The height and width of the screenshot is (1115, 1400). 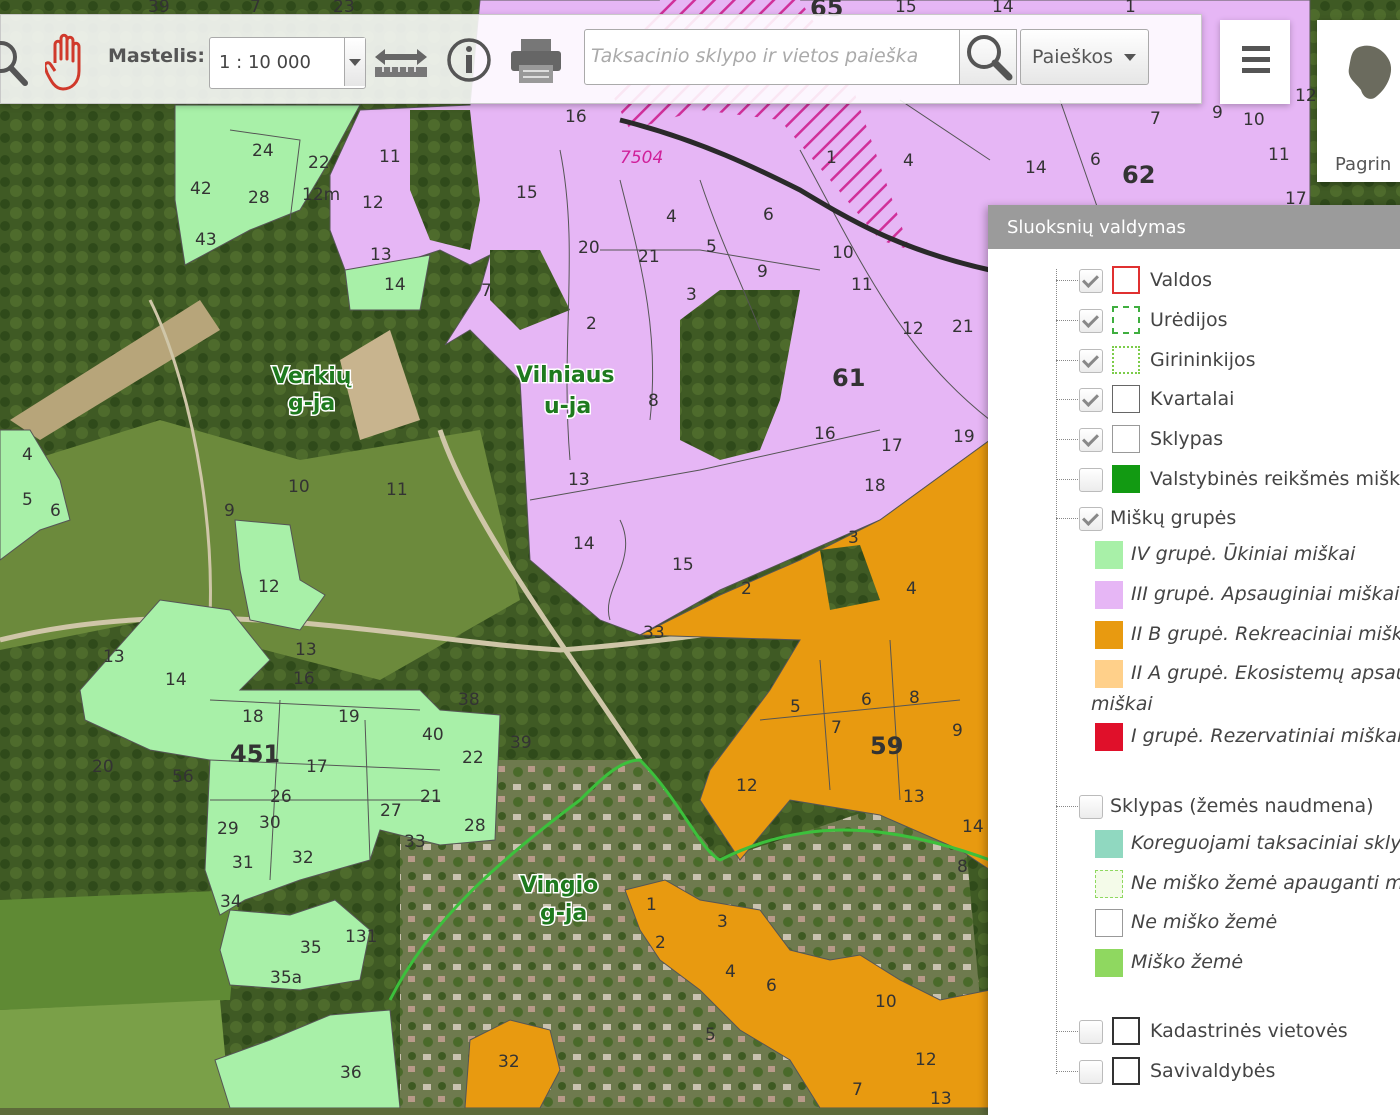 What do you see at coordinates (263, 151) in the screenshot?
I see `svg-text: 24` at bounding box center [263, 151].